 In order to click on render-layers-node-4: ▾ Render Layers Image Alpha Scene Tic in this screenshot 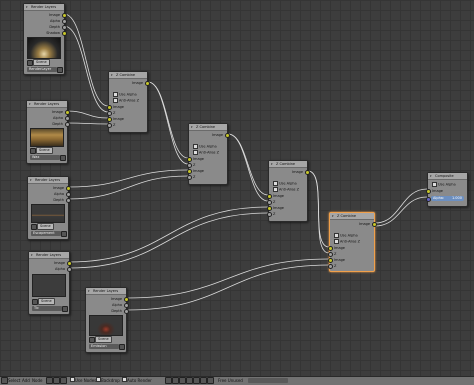, I will do `click(50, 283)`.